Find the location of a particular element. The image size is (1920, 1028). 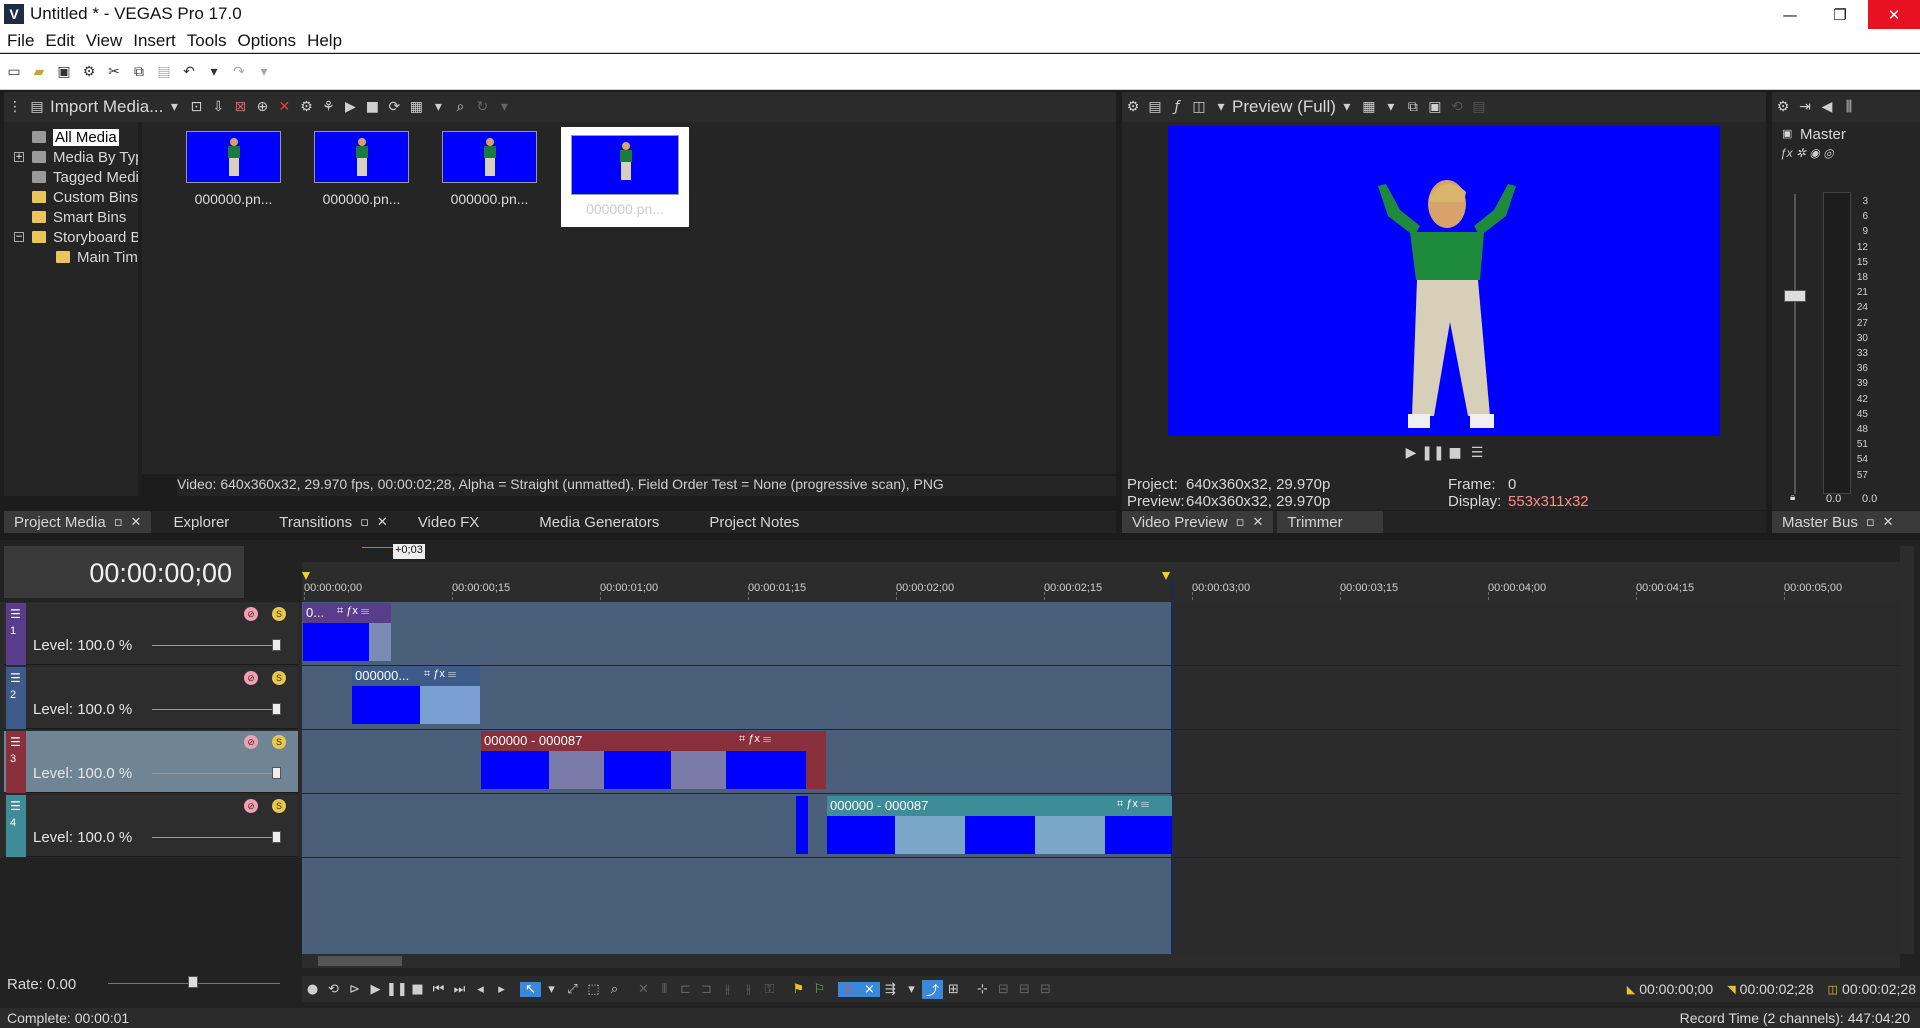

clip-track-1: 0... ⌗ ƒx ☰ is located at coordinates (347, 632).